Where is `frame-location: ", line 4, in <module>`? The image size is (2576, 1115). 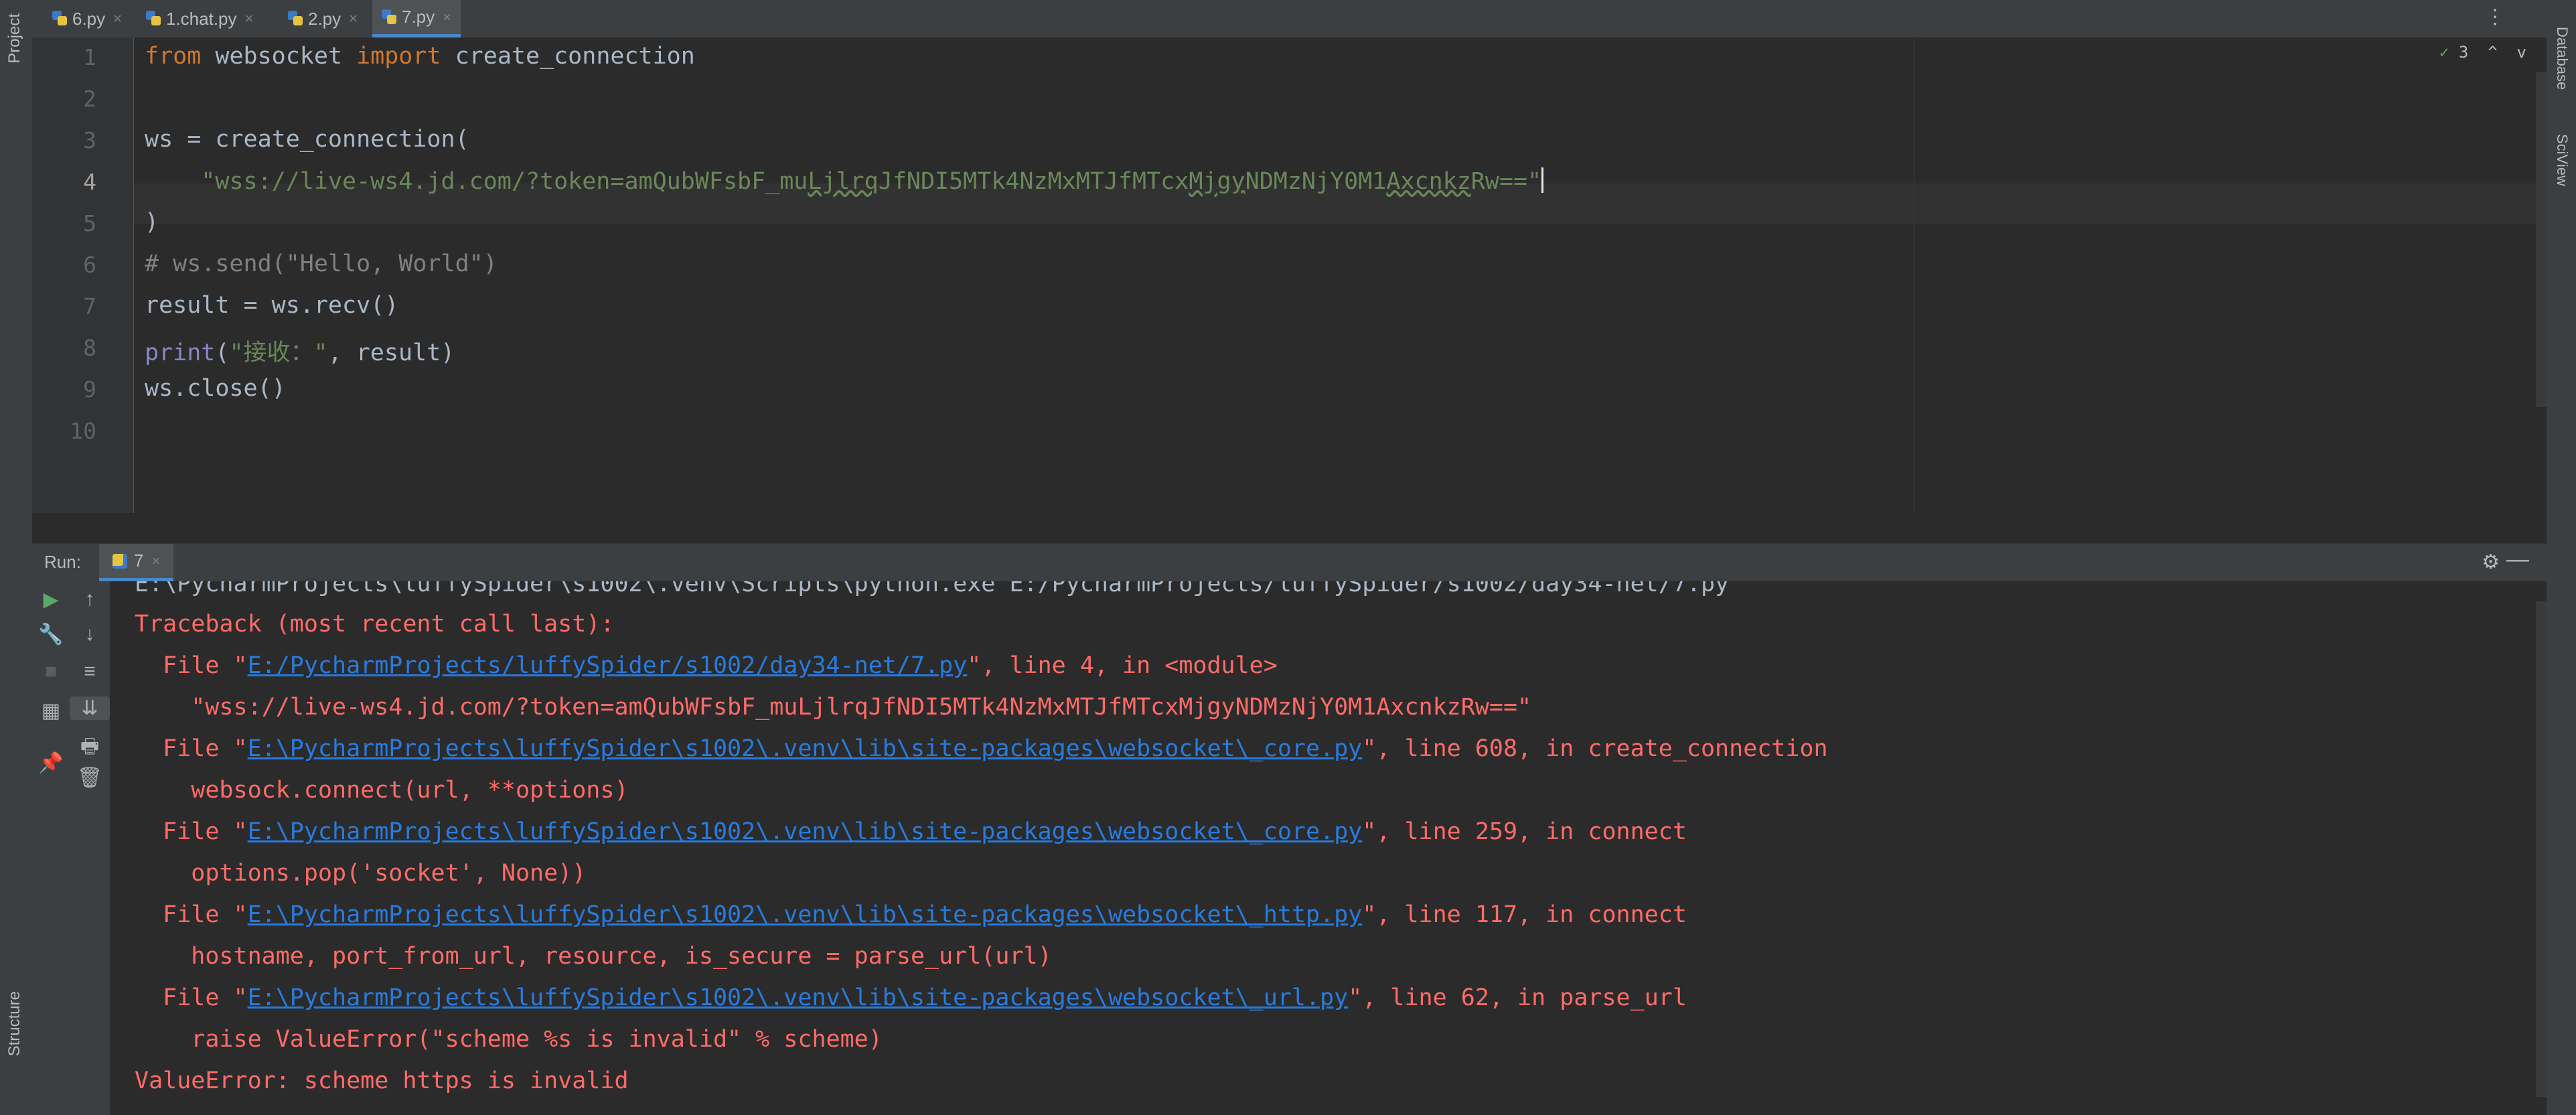
frame-location: ", line 4, in <module> is located at coordinates (1122, 665).